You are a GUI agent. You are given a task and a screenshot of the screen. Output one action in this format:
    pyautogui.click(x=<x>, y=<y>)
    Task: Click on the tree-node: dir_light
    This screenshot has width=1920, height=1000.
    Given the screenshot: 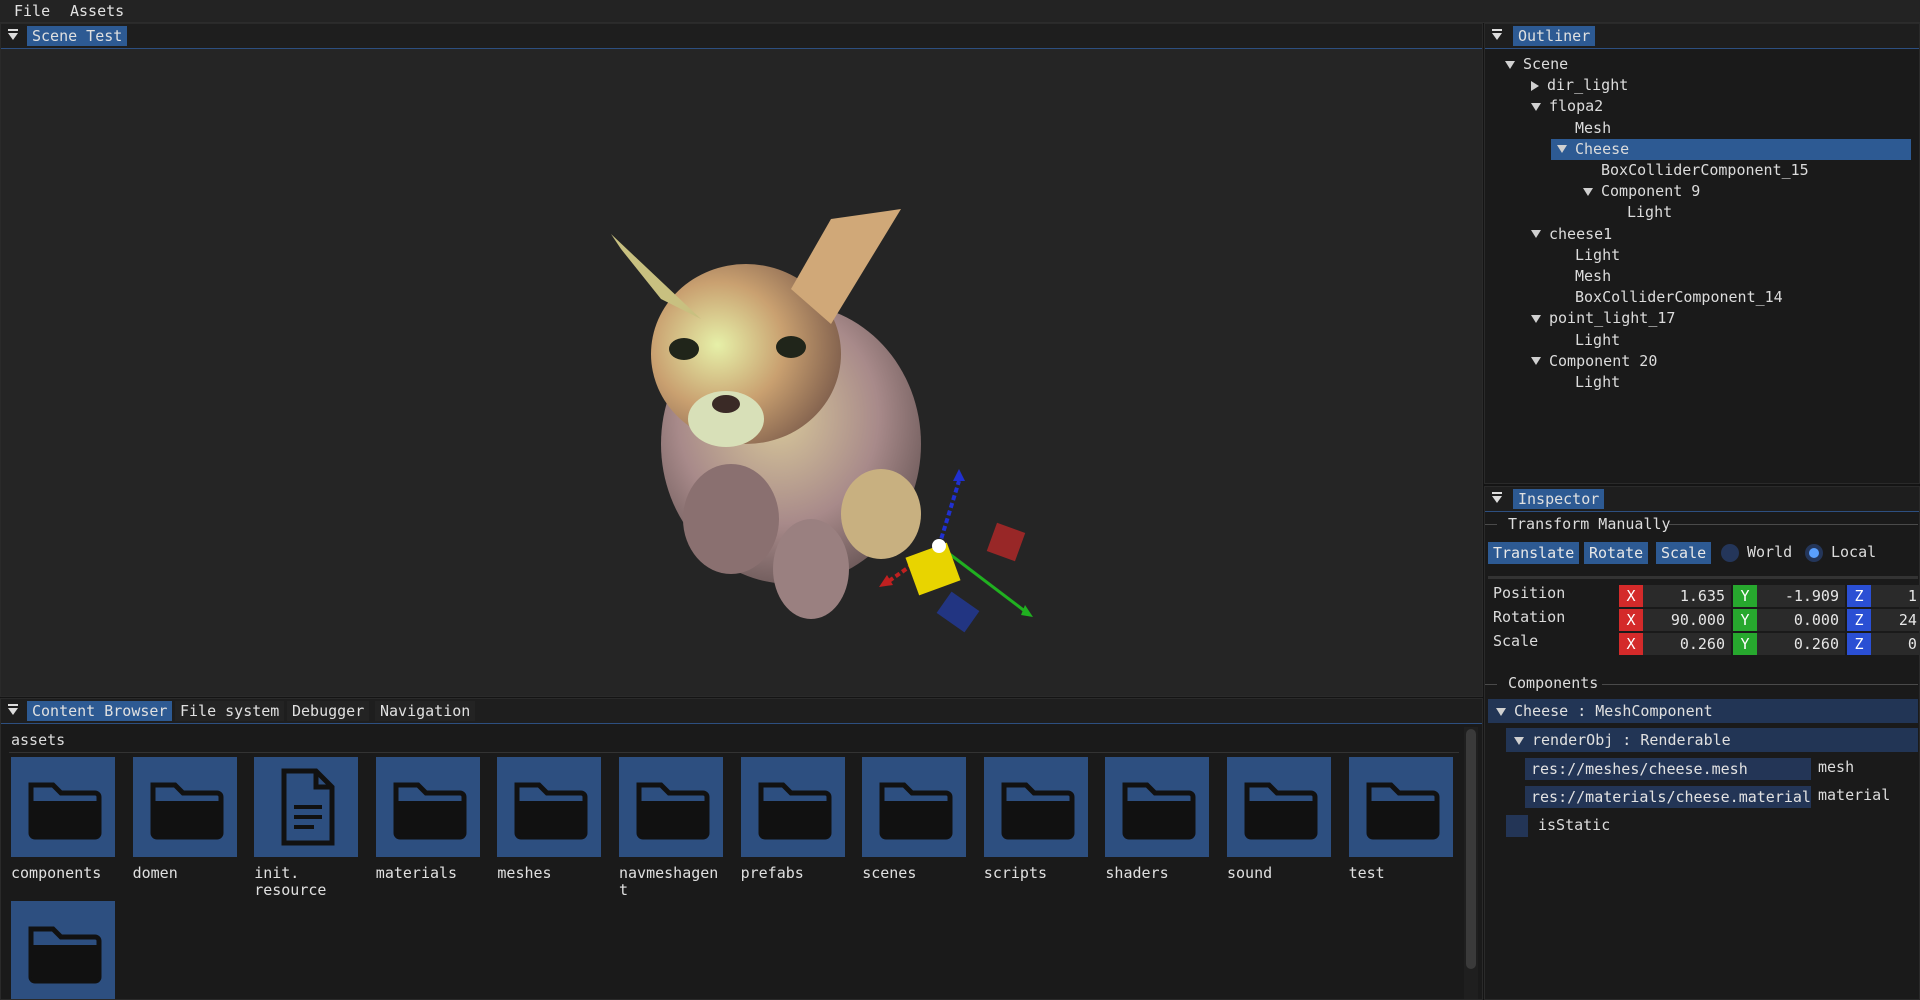 What is the action you would take?
    pyautogui.click(x=1579, y=85)
    